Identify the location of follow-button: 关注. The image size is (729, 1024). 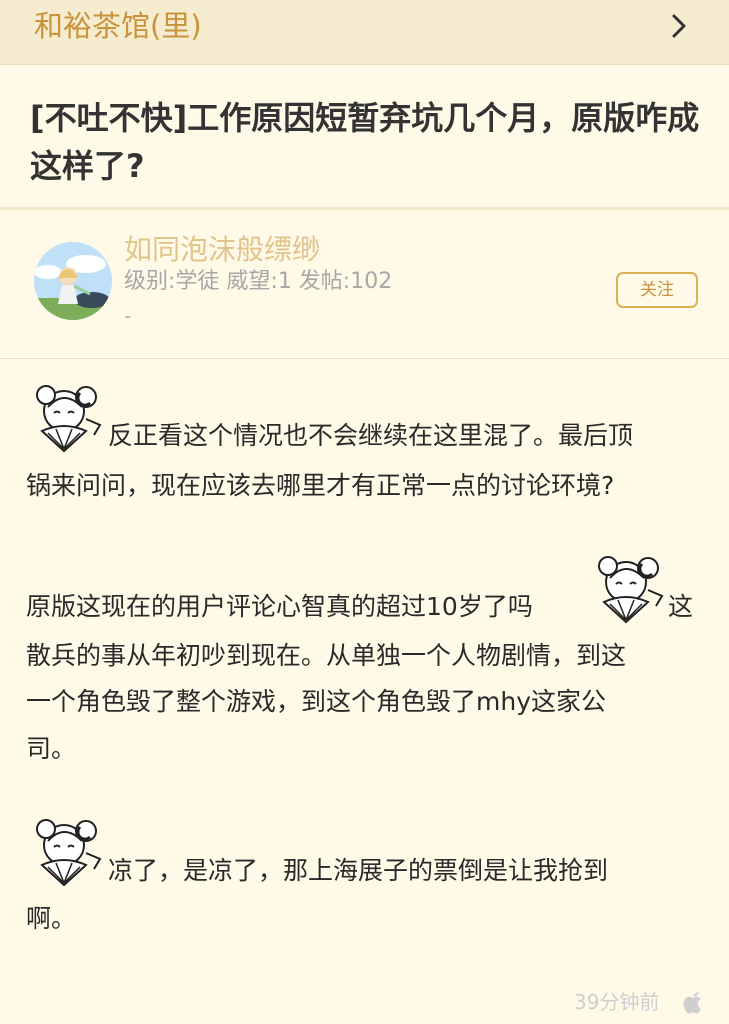
(657, 290).